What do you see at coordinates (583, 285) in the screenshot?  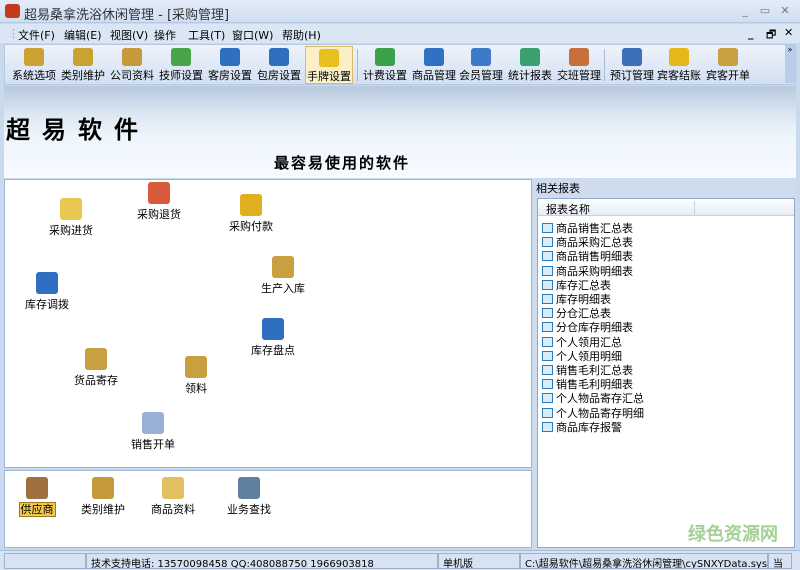 I see `report-item-label: 库存汇总表` at bounding box center [583, 285].